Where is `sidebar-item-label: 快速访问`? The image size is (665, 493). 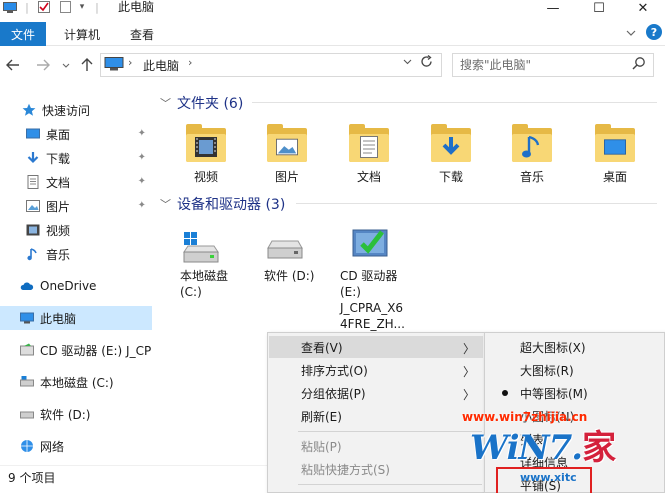 sidebar-item-label: 快速访问 is located at coordinates (66, 110).